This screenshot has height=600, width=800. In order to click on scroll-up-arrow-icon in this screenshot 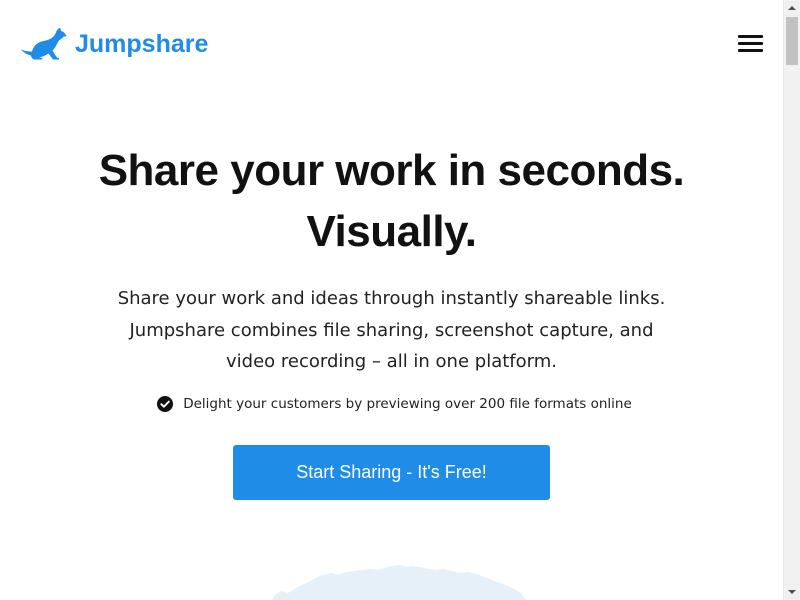, I will do `click(792, 8)`.